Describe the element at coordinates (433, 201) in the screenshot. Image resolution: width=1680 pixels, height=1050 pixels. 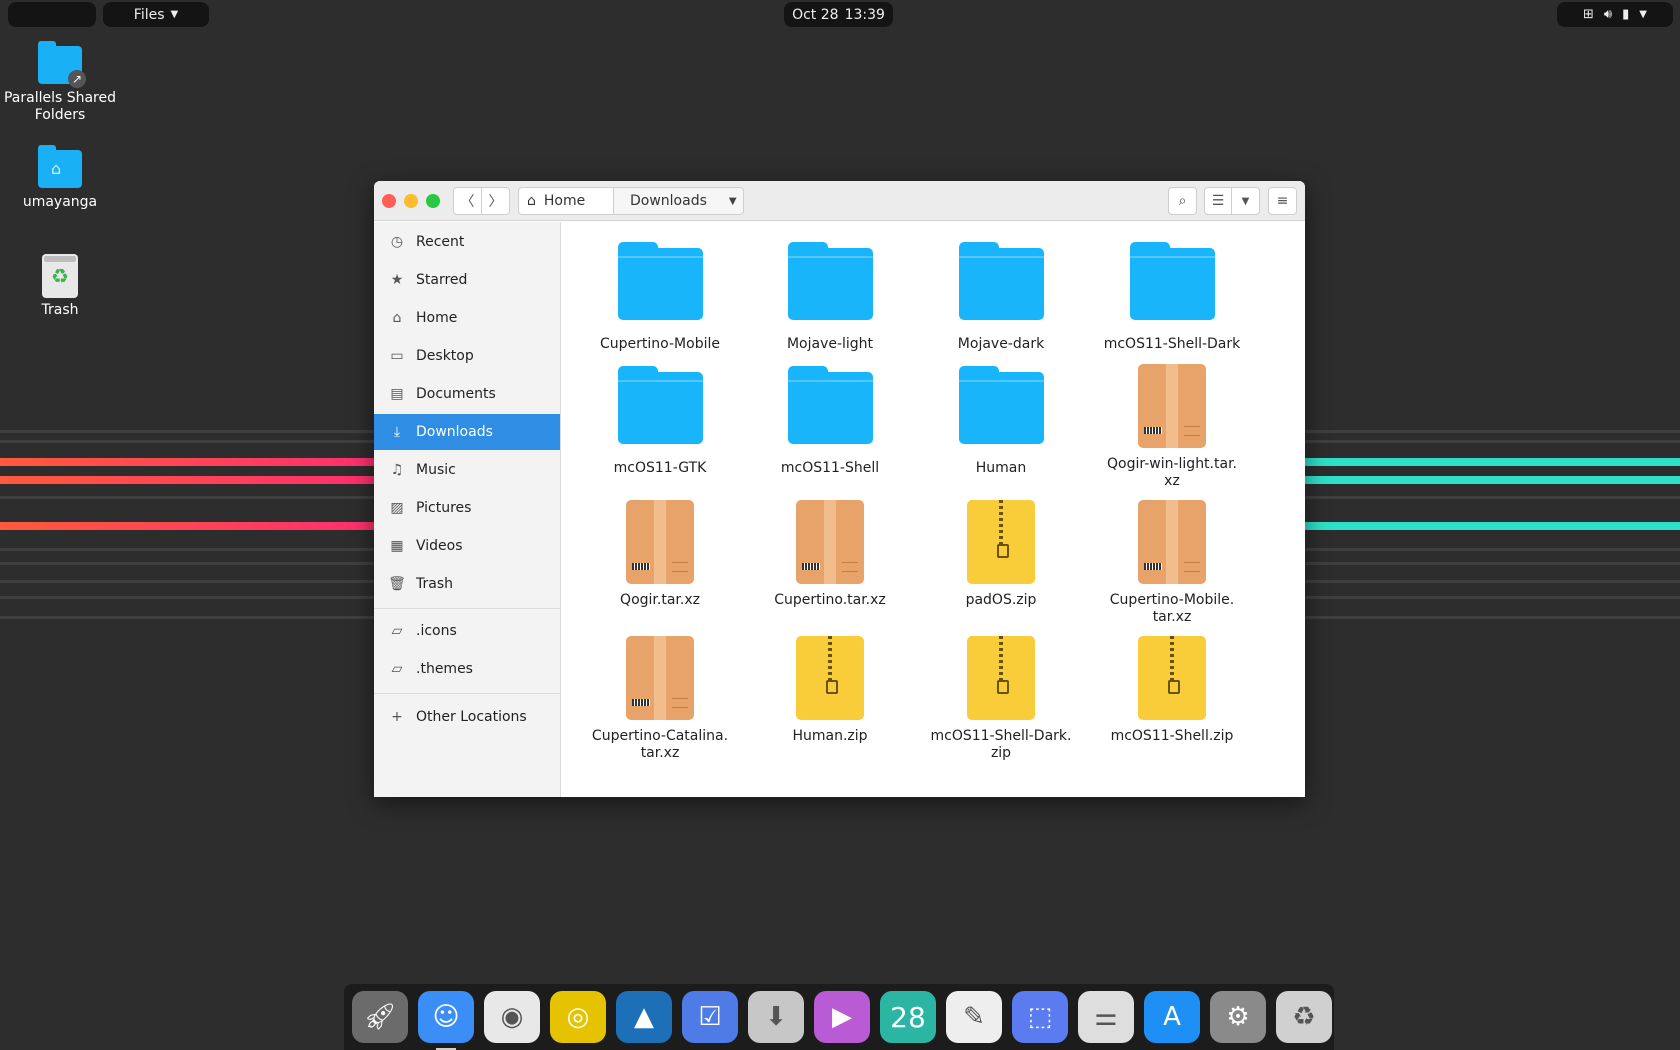
I see `maximize-button` at that location.